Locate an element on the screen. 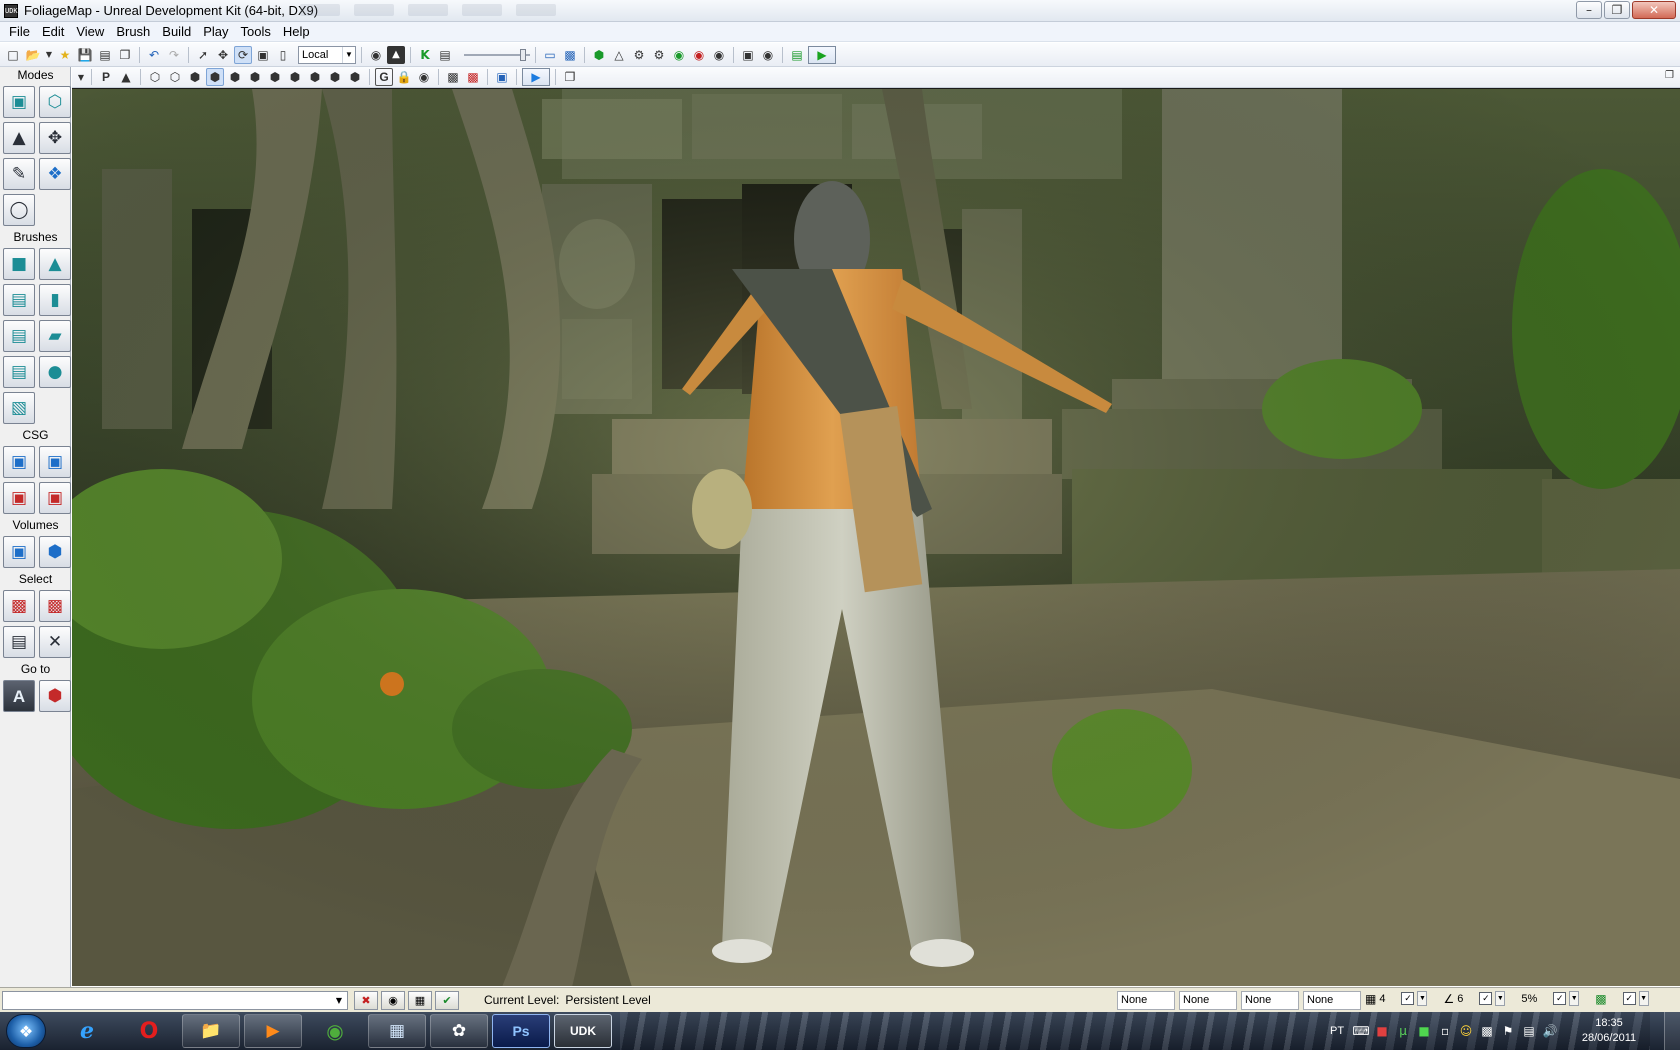 The width and height of the screenshot is (1680, 1050). select-inverse-button: ▤ is located at coordinates (19, 642).